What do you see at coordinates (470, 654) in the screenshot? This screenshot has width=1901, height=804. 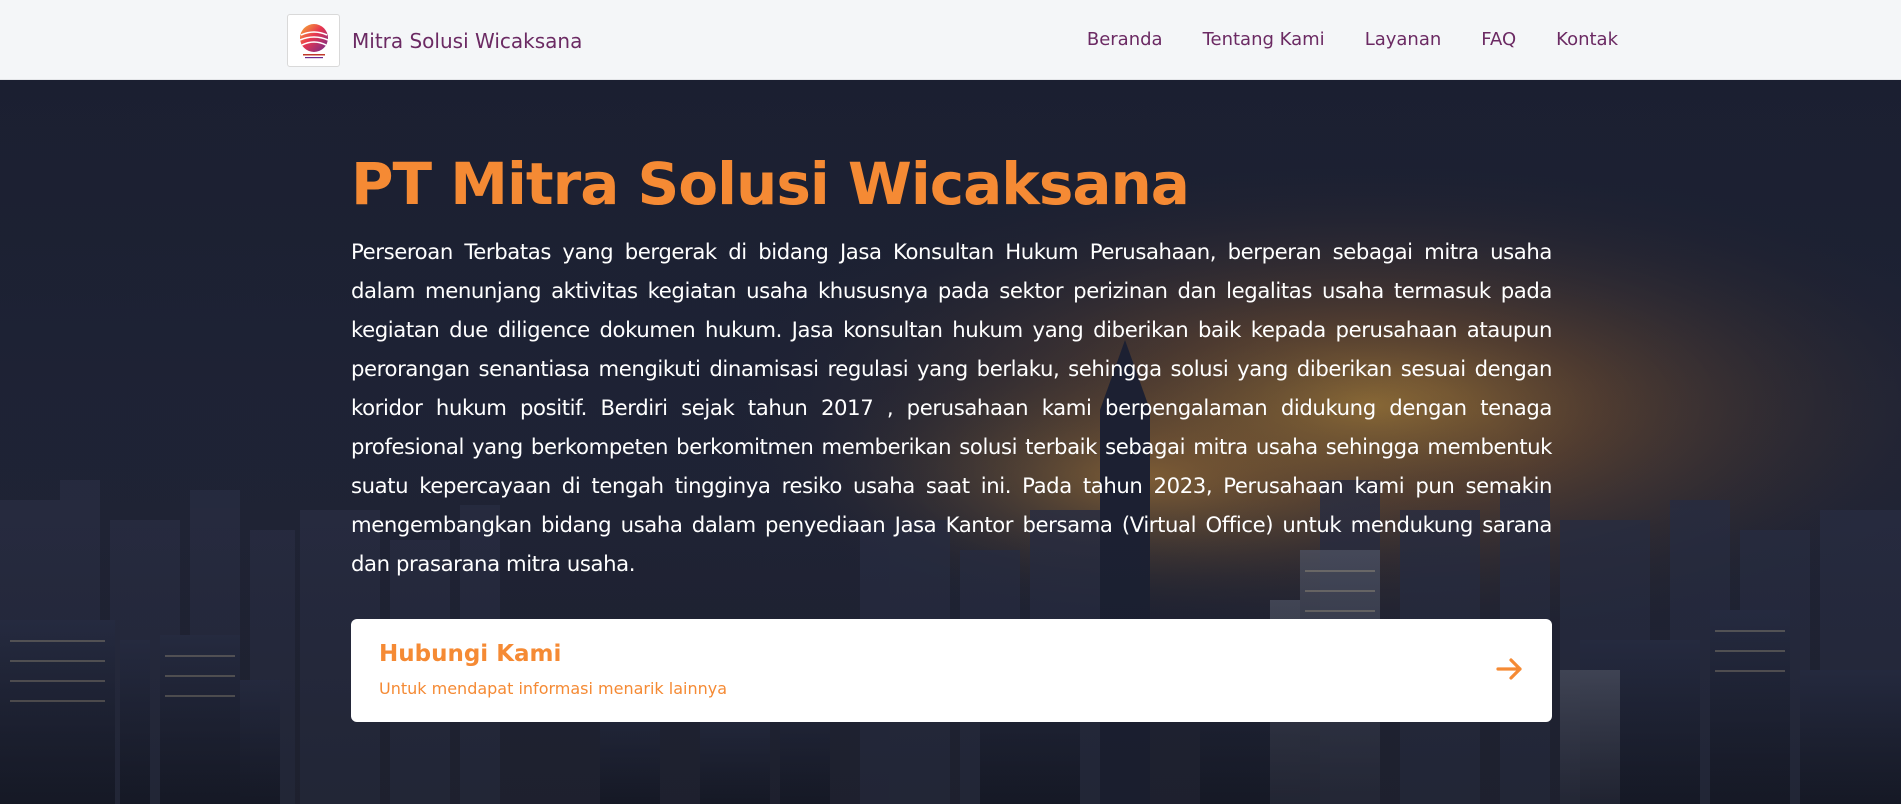 I see `cta-title: Hubungi Kami` at bounding box center [470, 654].